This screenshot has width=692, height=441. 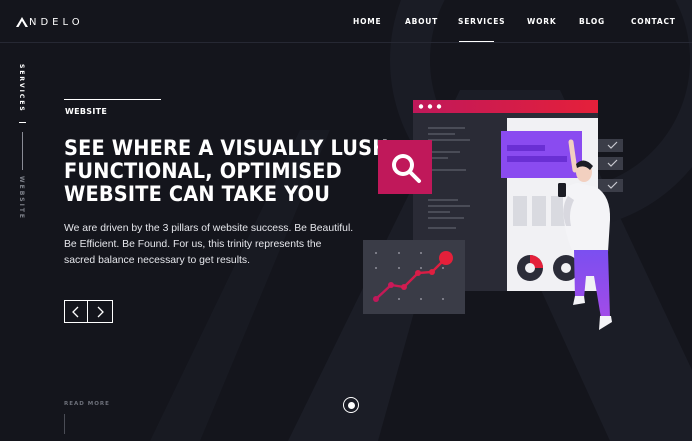 I want to click on search-icon, so click(x=405, y=167).